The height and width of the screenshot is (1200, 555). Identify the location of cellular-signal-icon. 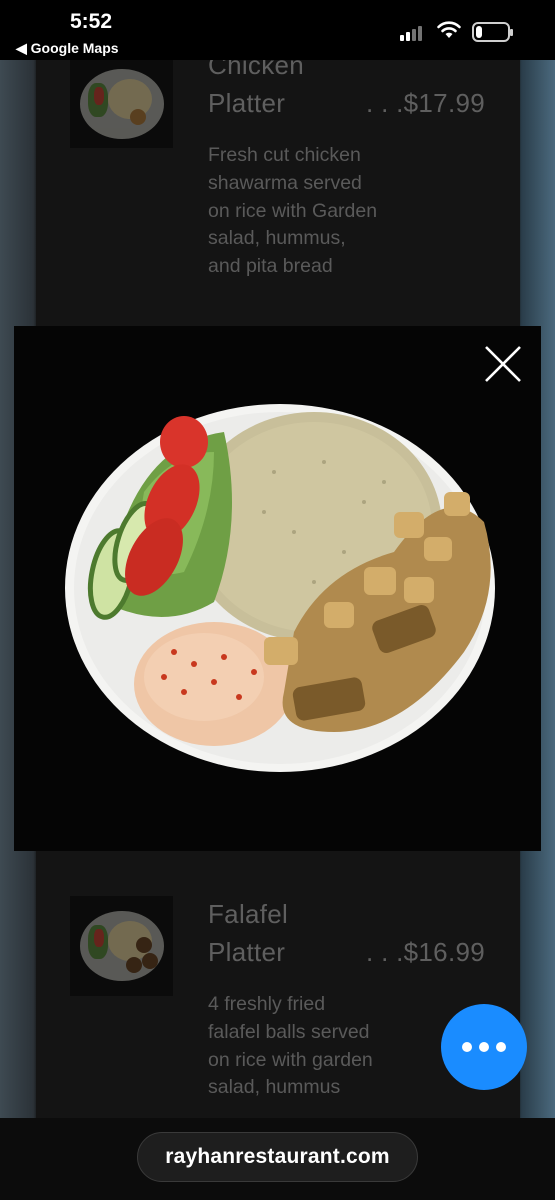
(411, 33).